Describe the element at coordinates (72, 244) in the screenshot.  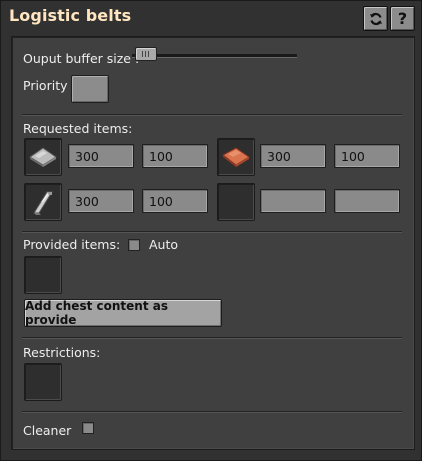
I see `provided-items-label: Provided items:` at that location.